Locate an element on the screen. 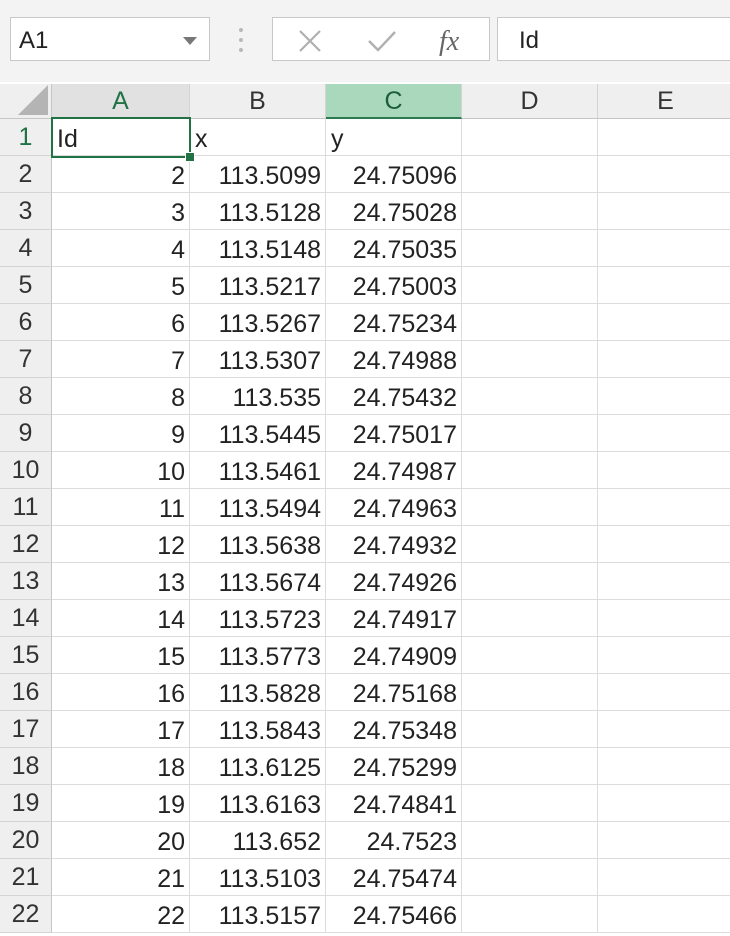 The image size is (730, 936). cell-b: 113.5843 is located at coordinates (258, 729).